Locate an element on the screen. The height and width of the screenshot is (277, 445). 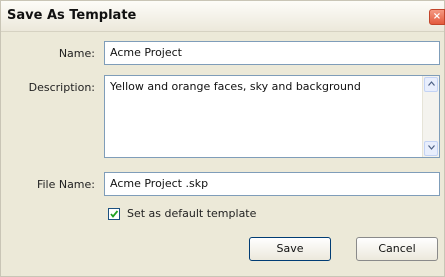
scroll-up-button is located at coordinates (431, 84).